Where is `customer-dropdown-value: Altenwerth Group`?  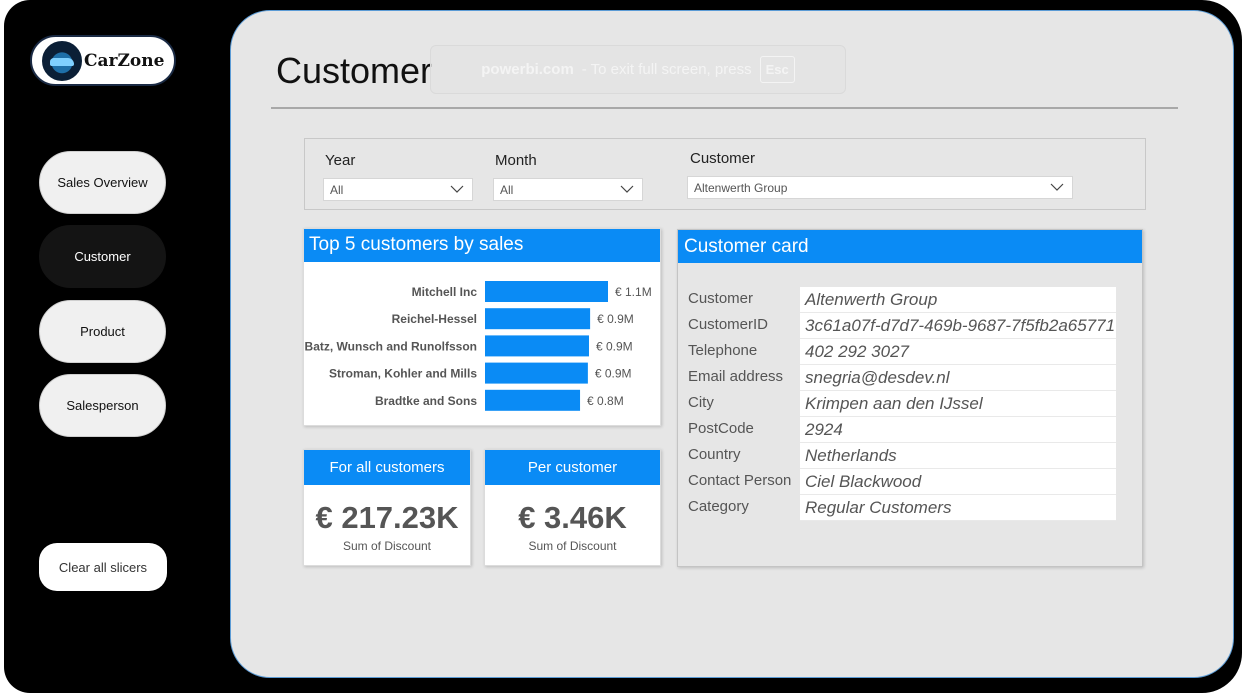 customer-dropdown-value: Altenwerth Group is located at coordinates (741, 187).